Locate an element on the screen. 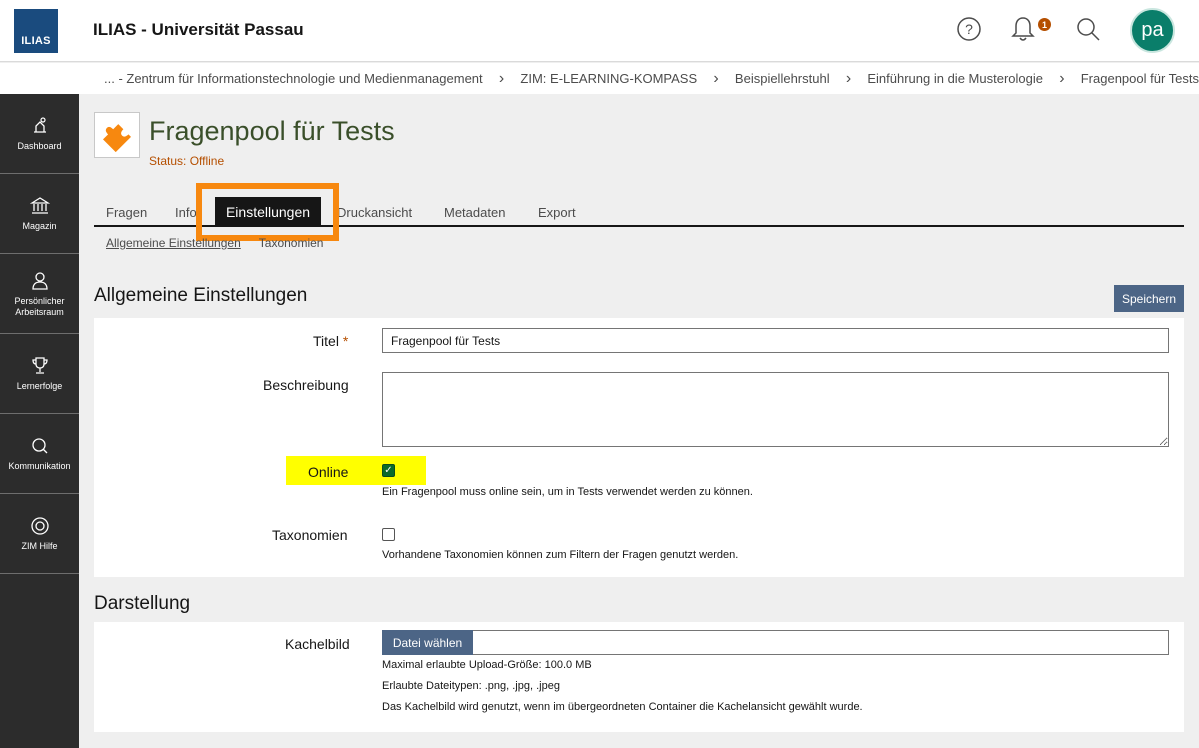  breadcrumb-item: Einführung in die Musterologie is located at coordinates (955, 78).